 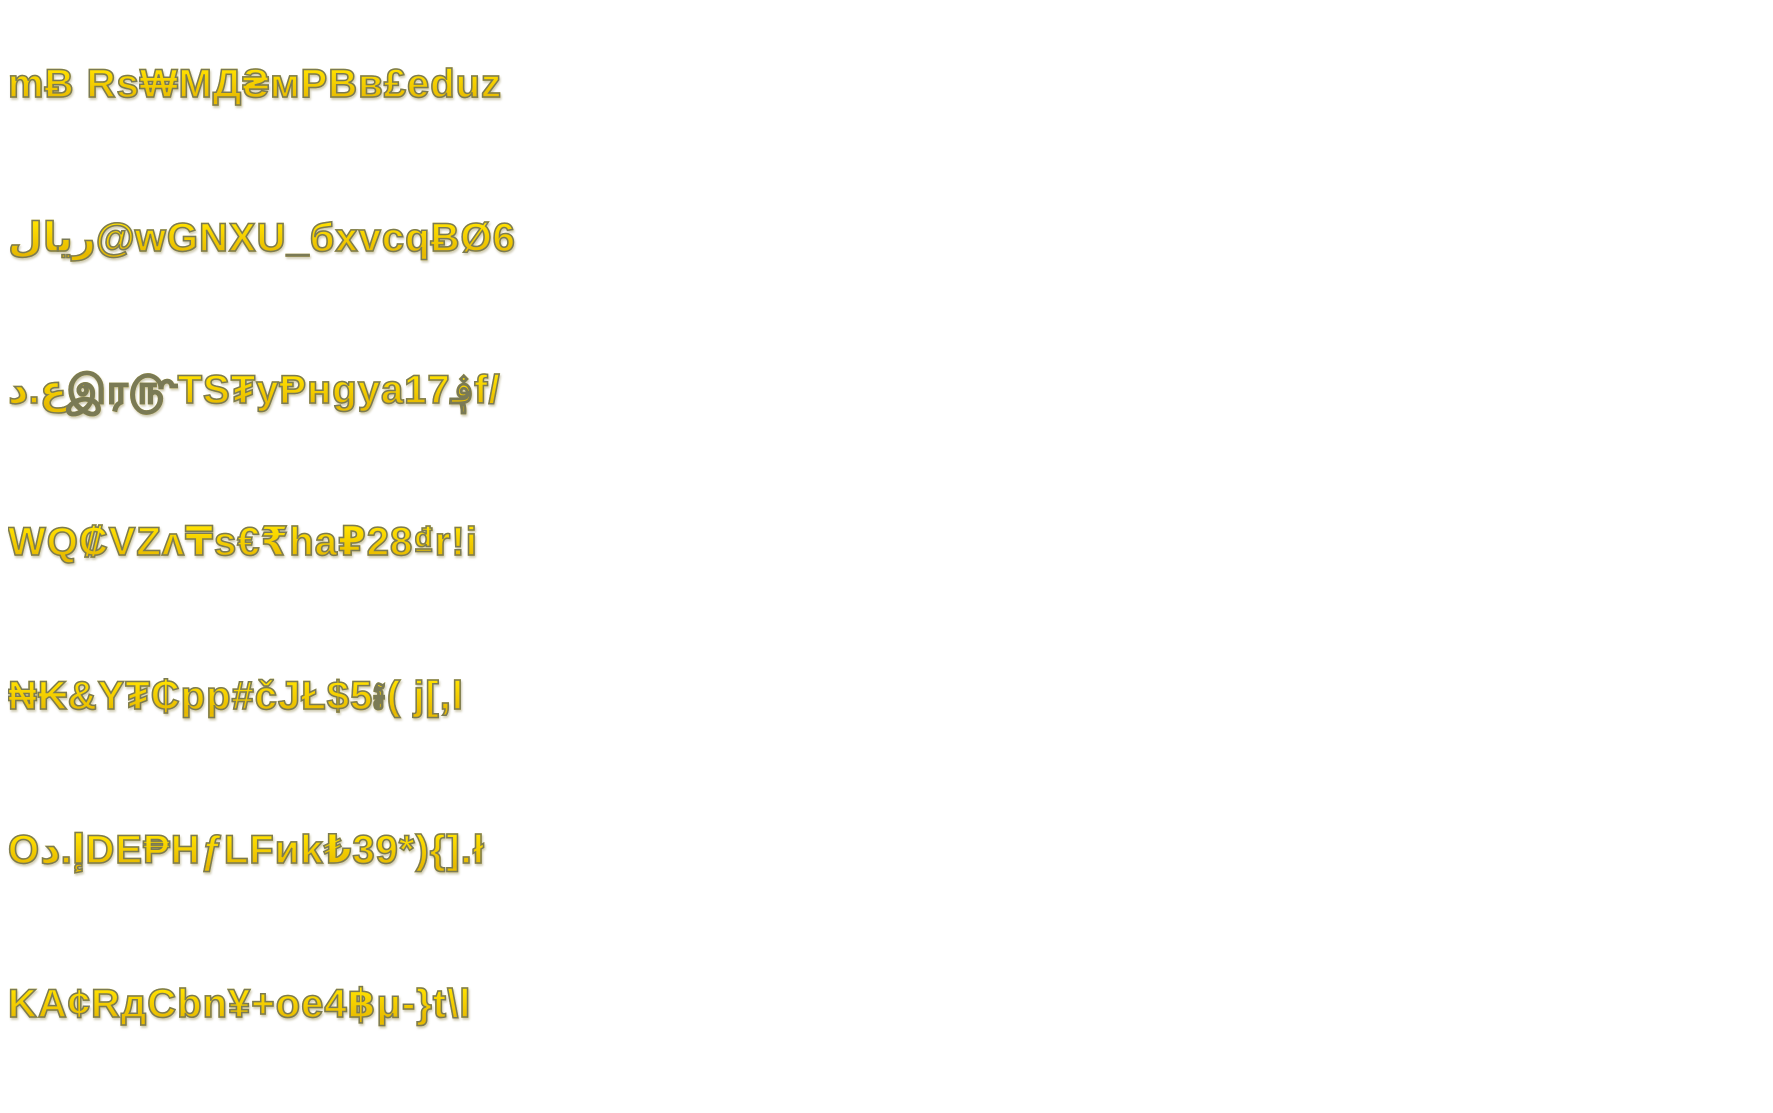 What do you see at coordinates (888, 1004) in the screenshot?
I see `glyph-line-7: KA¢RдCbn¥+oe4฿μ-}t\l` at bounding box center [888, 1004].